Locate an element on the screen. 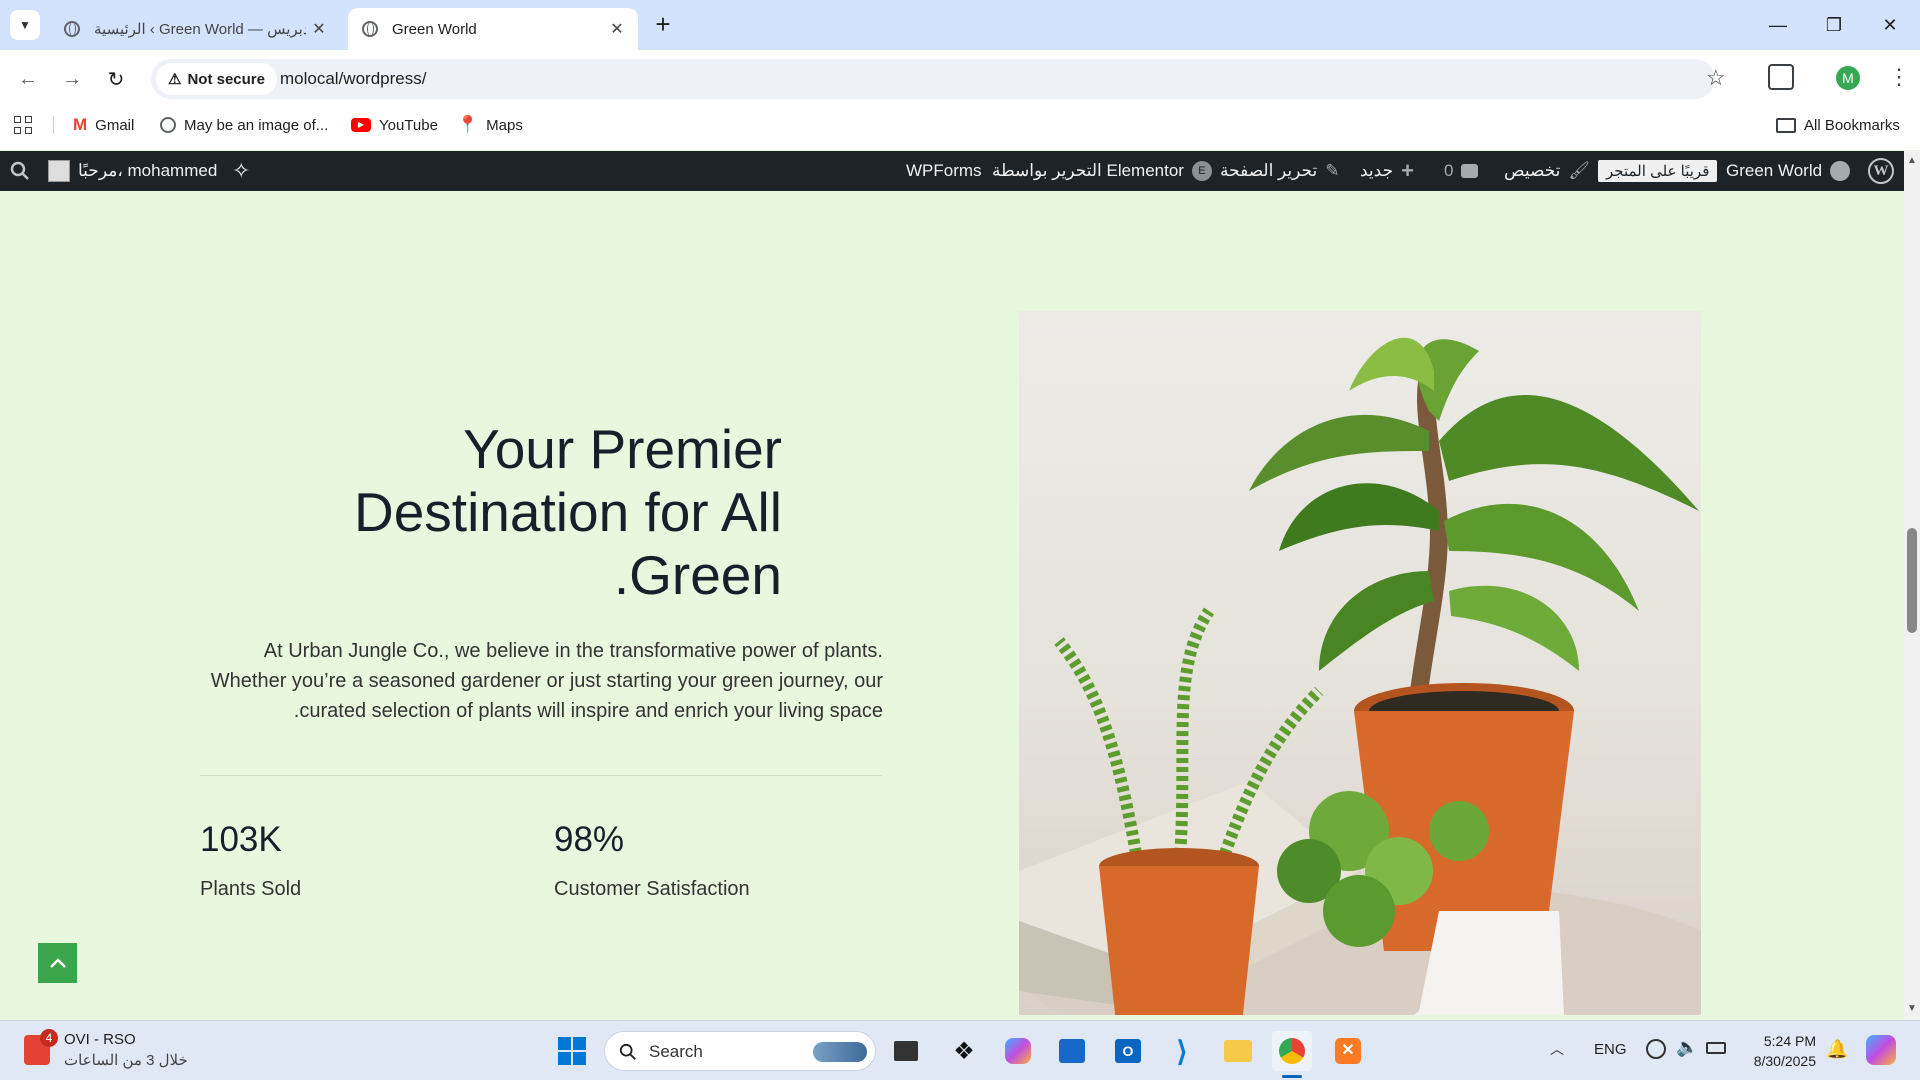 Image resolution: width=1920 pixels, height=1080 pixels. bookmark-youtube: ▶ YouTube is located at coordinates (394, 125).